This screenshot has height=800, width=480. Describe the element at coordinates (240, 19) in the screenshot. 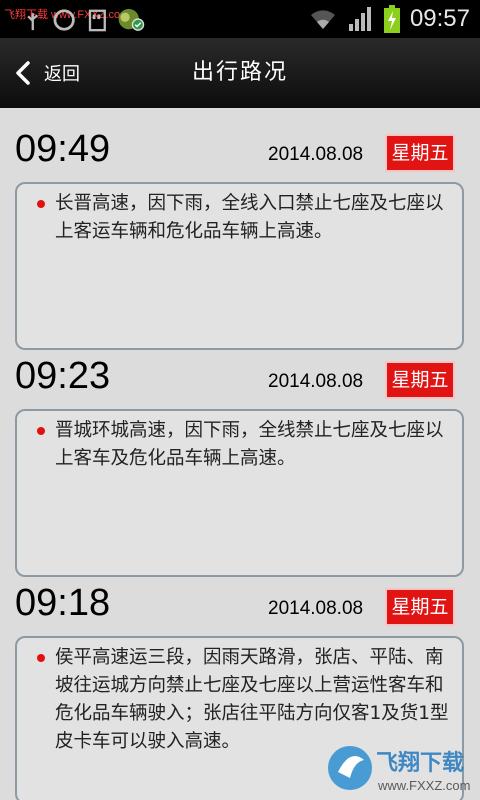

I see `status-bar: 飞翔下载 www.FXXZ.com 09:57` at that location.